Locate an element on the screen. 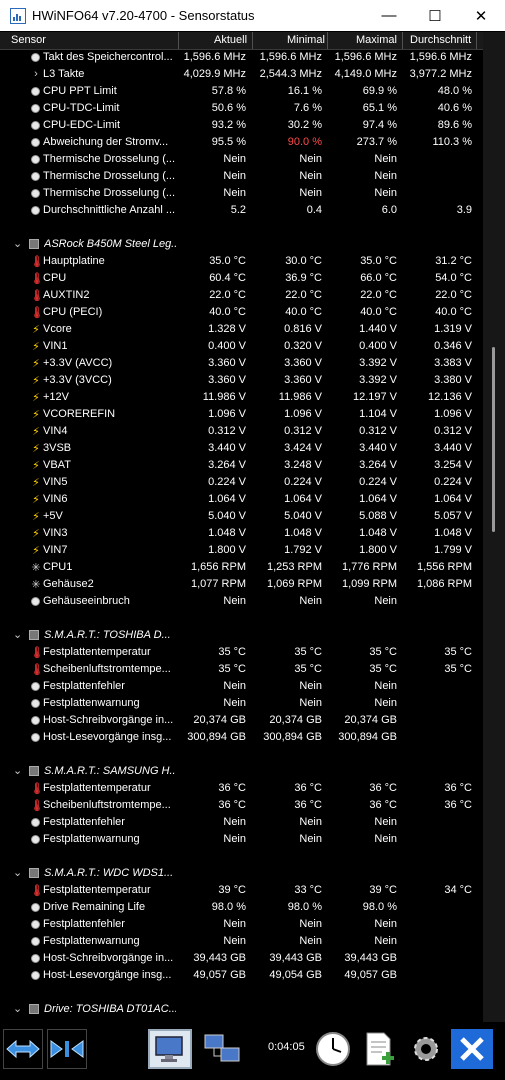  sensor-row: ⚡ VIN4 0.312 V 0.312 V 0.312 V 0.312 V is located at coordinates (241, 431).